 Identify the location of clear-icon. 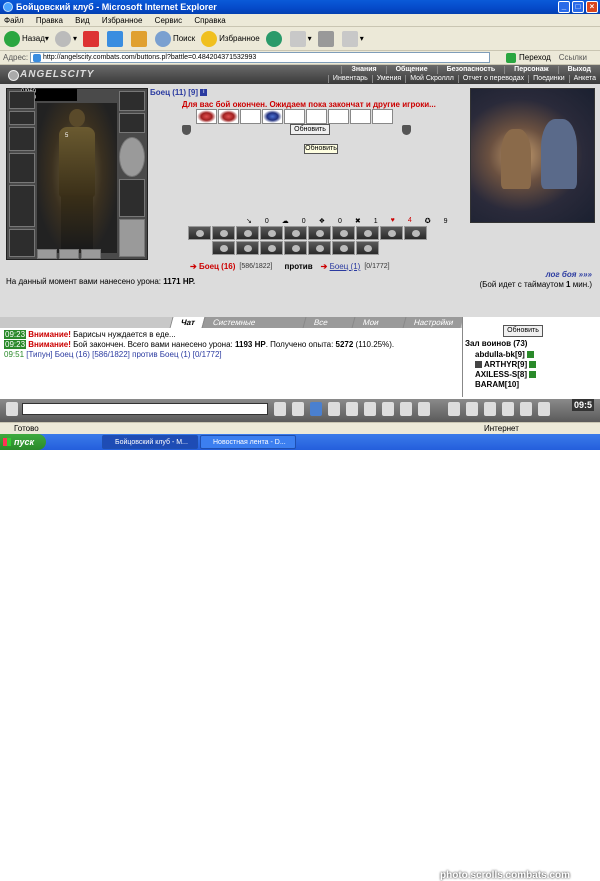
(334, 409).